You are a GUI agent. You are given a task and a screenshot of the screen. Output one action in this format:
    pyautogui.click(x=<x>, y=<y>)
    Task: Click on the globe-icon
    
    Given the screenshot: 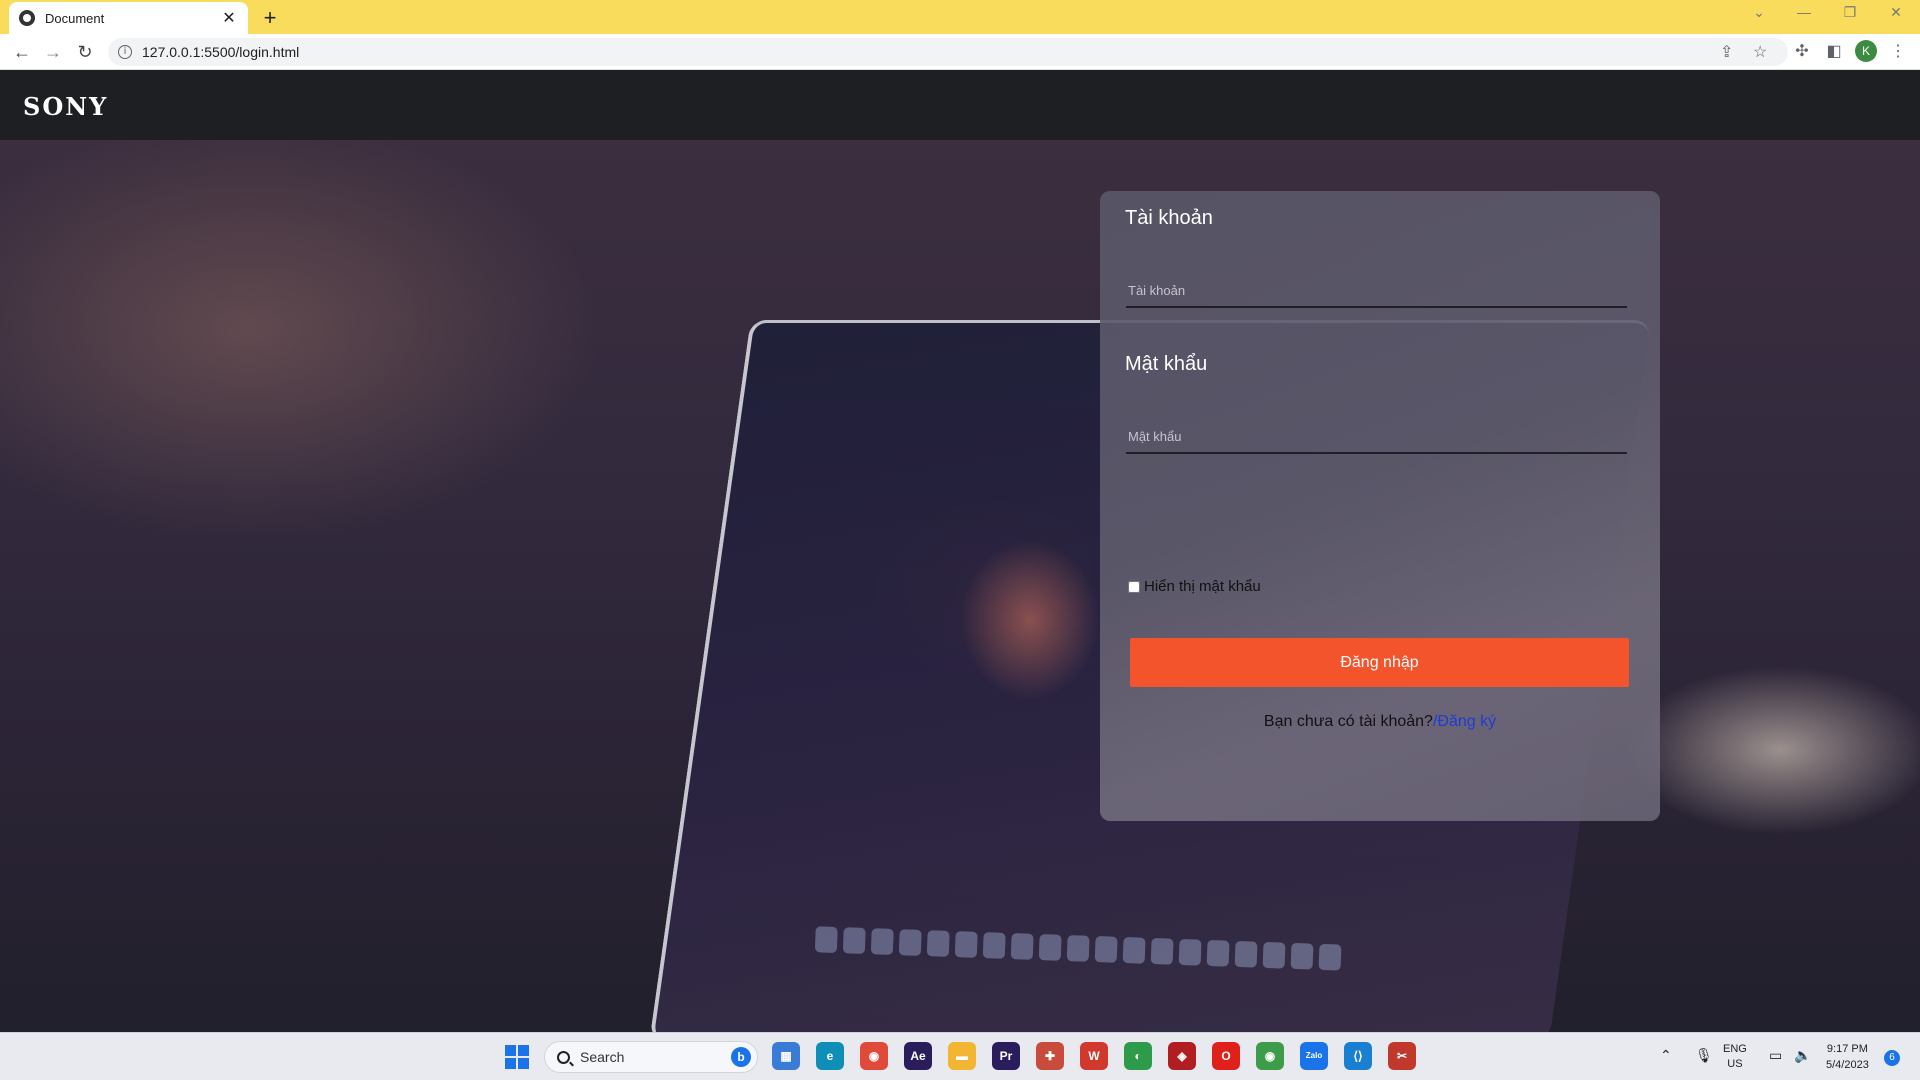 What is the action you would take?
    pyautogui.click(x=27, y=18)
    